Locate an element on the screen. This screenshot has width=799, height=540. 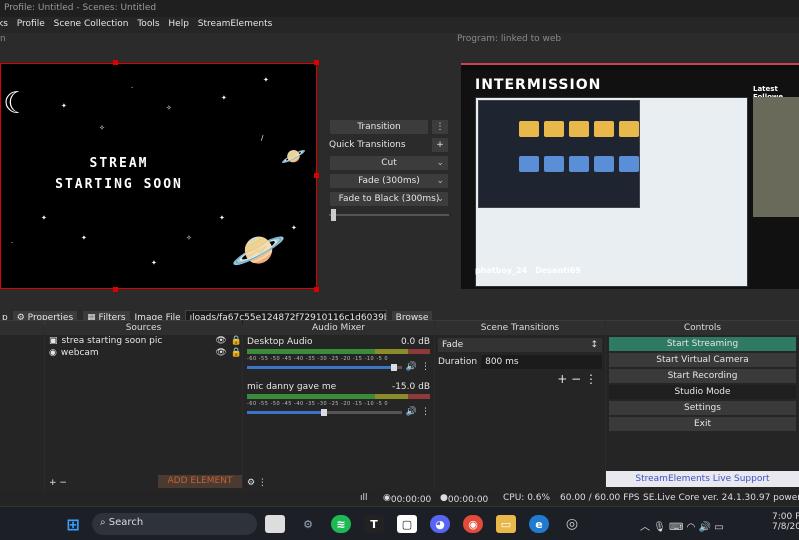
menu-item-scene-collection: Scene Collection is located at coordinates (91, 24).